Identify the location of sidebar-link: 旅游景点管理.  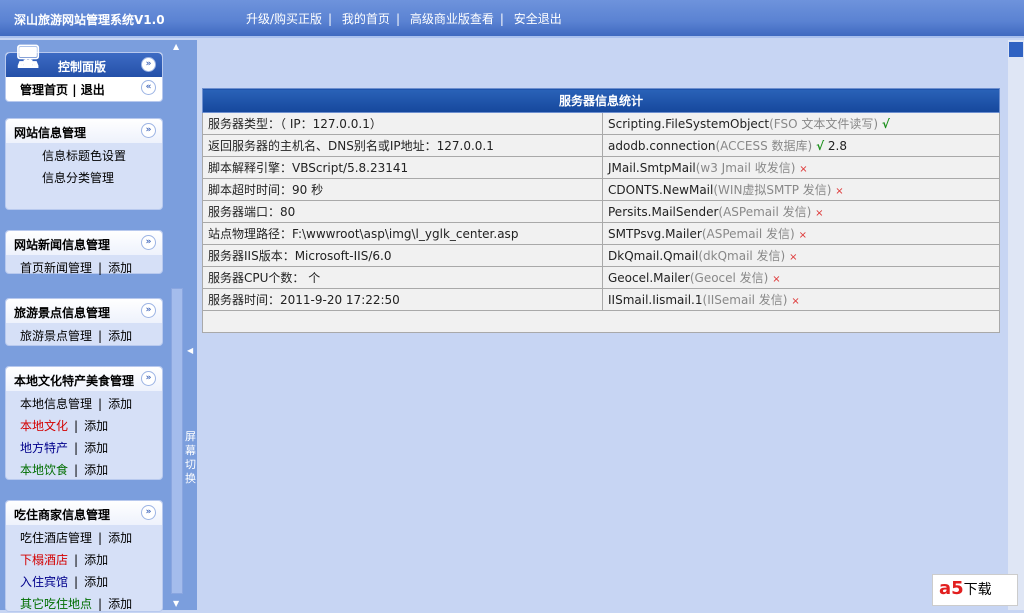
(56, 336).